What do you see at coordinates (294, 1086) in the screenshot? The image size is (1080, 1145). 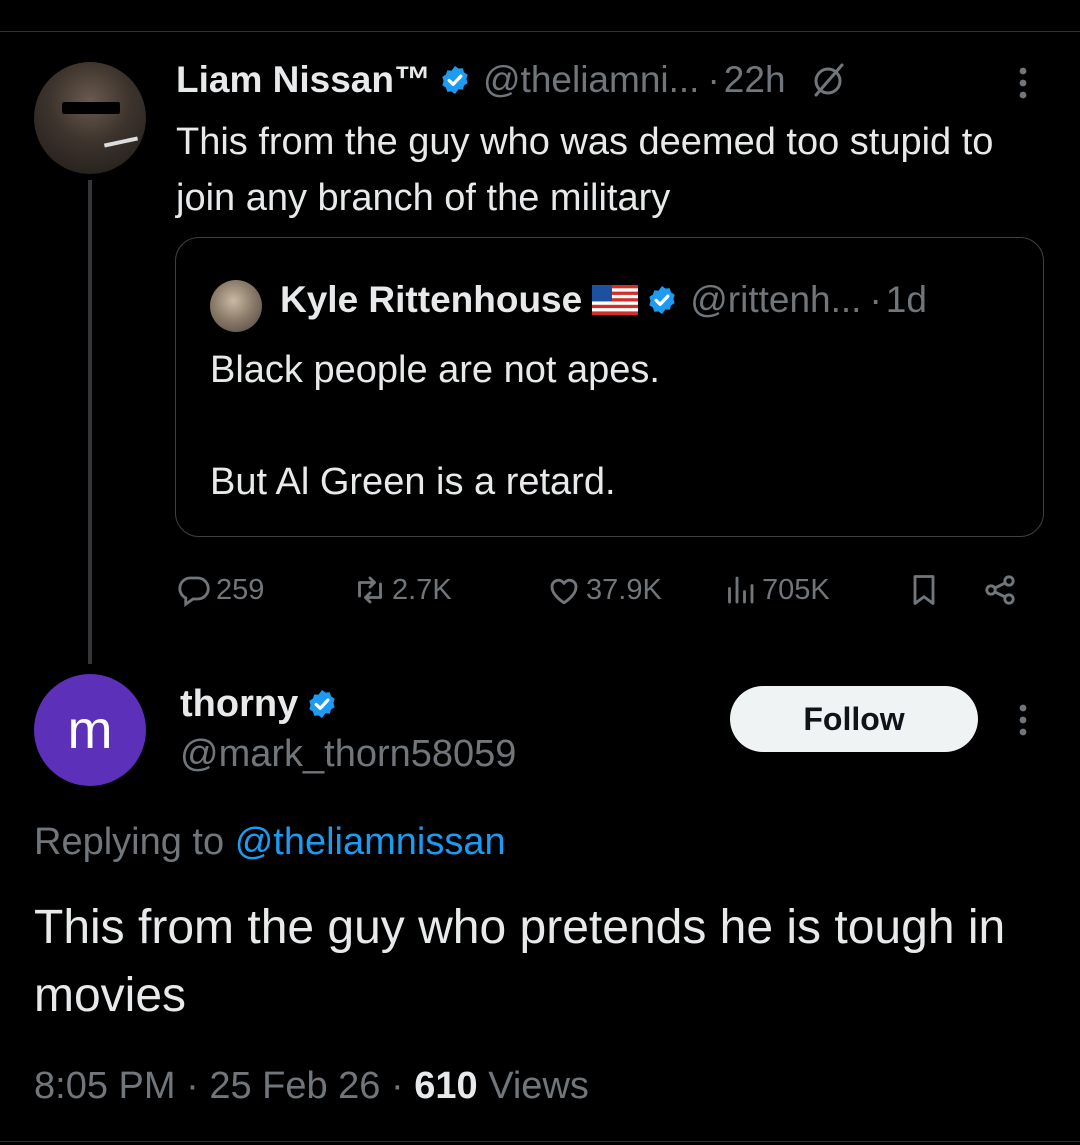 I see `reply-date: 25 Feb 26` at bounding box center [294, 1086].